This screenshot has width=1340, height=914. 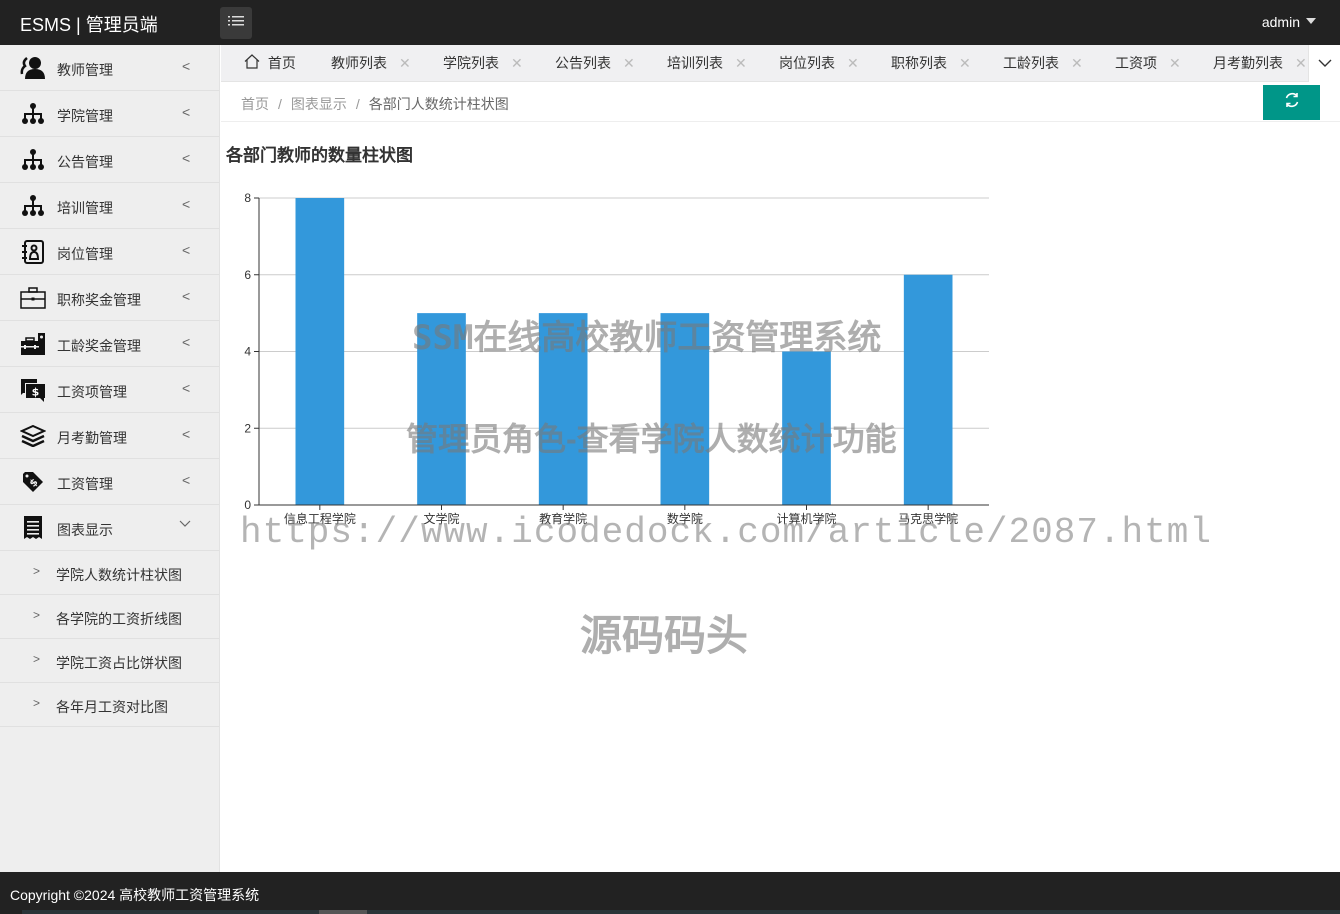 What do you see at coordinates (1136, 63) in the screenshot?
I see `tab-label: 工资项` at bounding box center [1136, 63].